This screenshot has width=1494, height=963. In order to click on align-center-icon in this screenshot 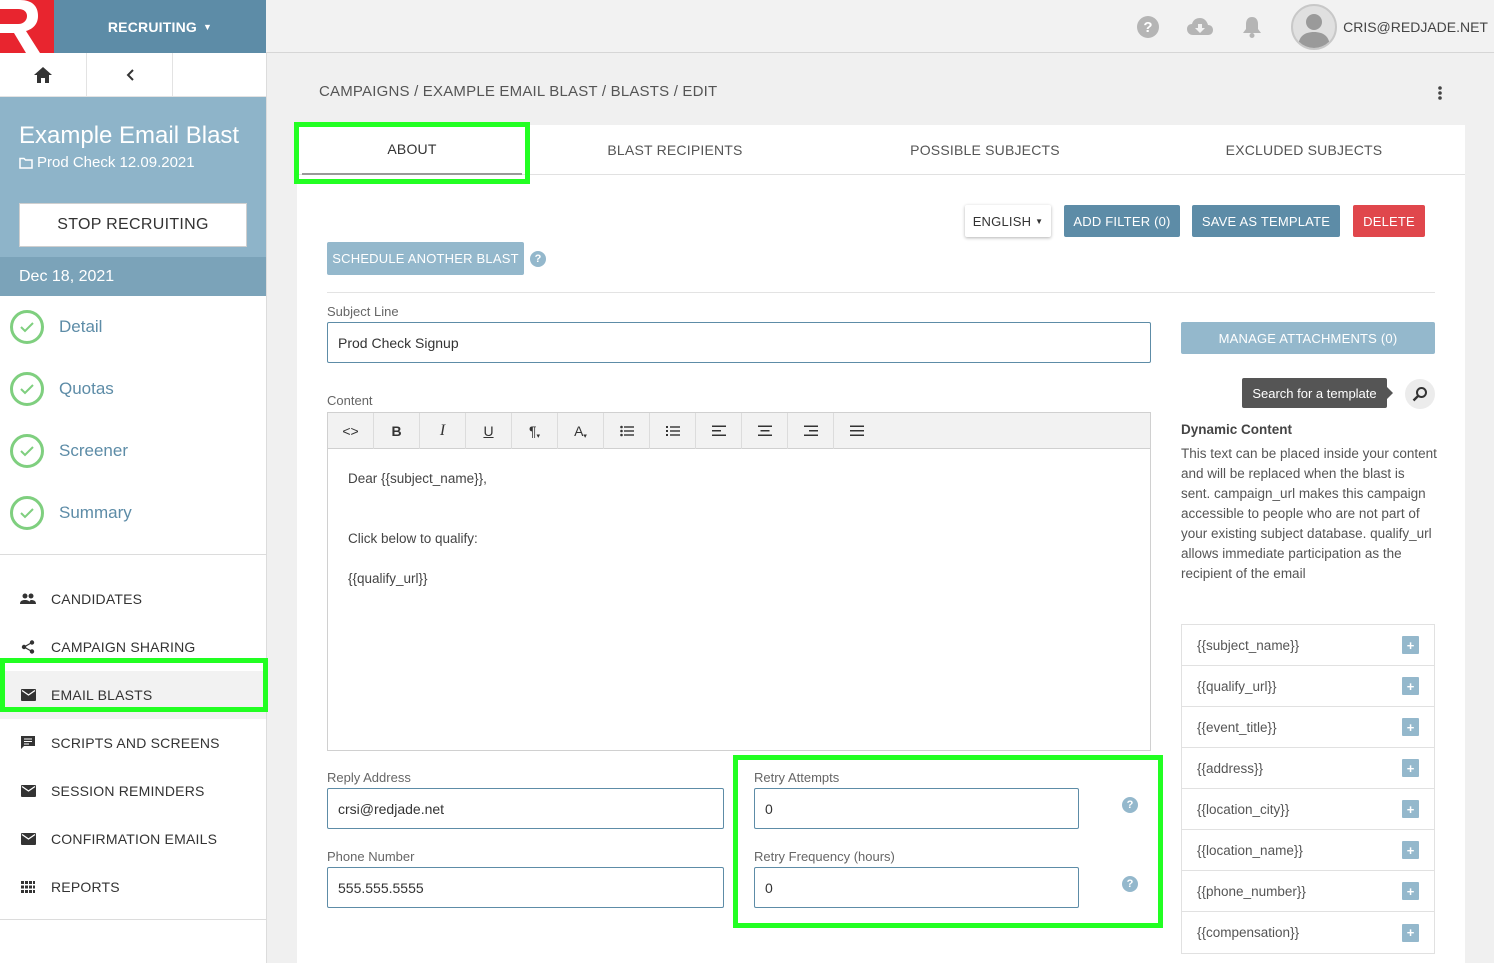, I will do `click(764, 430)`.